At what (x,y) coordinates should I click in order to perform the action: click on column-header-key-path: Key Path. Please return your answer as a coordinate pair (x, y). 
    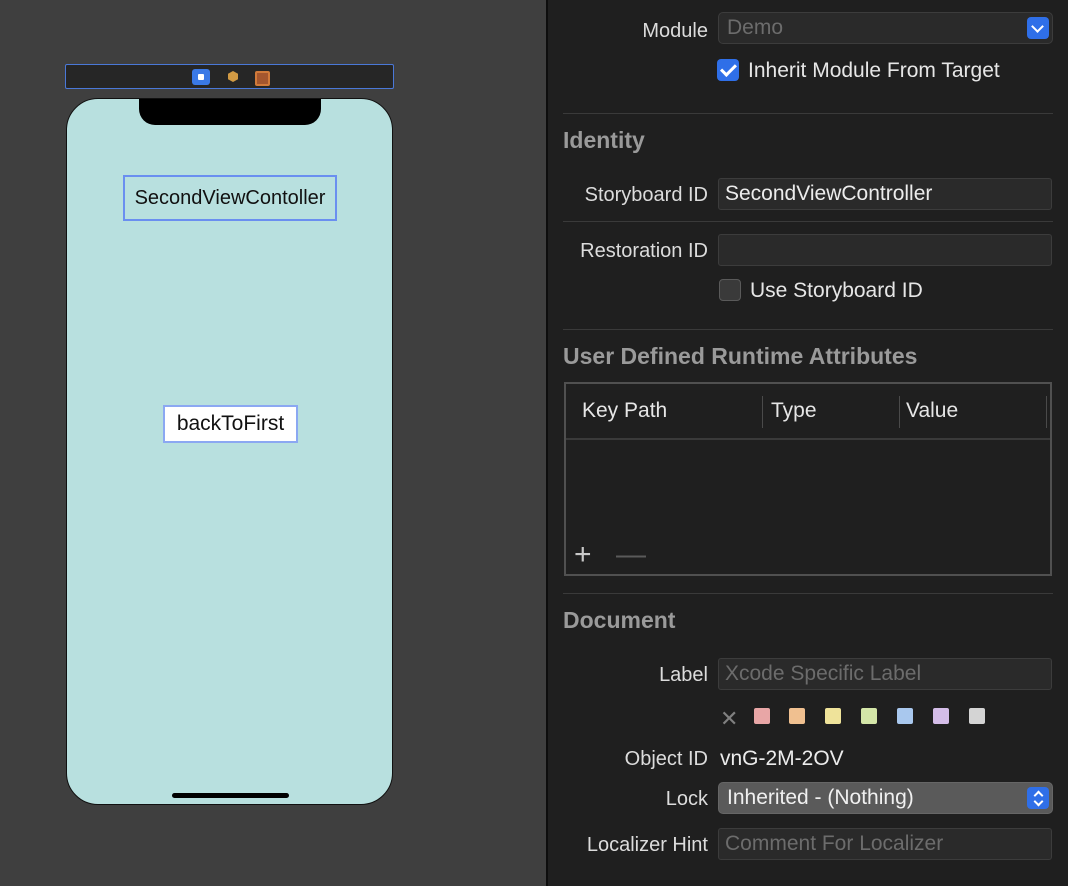
    Looking at the image, I should click on (624, 411).